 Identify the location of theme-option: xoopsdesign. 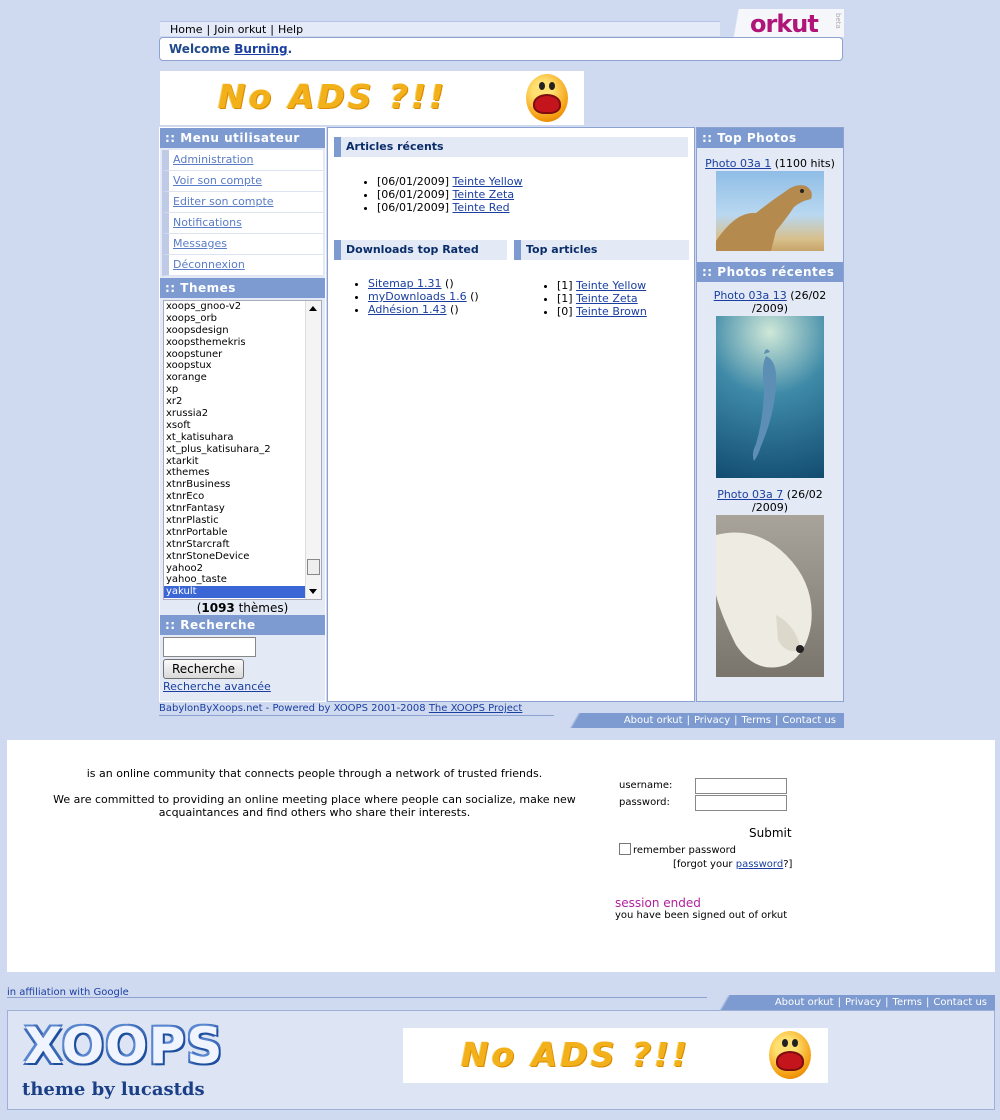
(242, 331).